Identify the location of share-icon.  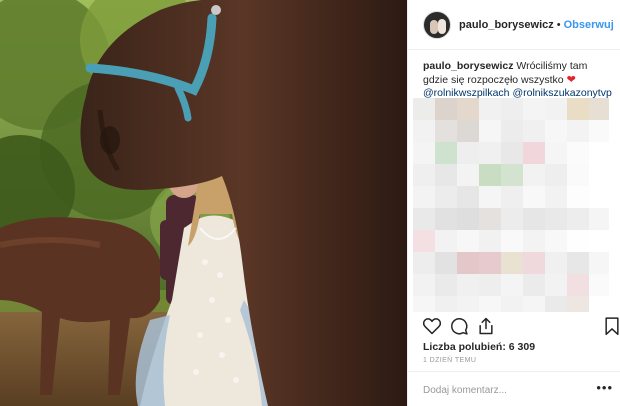
(486, 326).